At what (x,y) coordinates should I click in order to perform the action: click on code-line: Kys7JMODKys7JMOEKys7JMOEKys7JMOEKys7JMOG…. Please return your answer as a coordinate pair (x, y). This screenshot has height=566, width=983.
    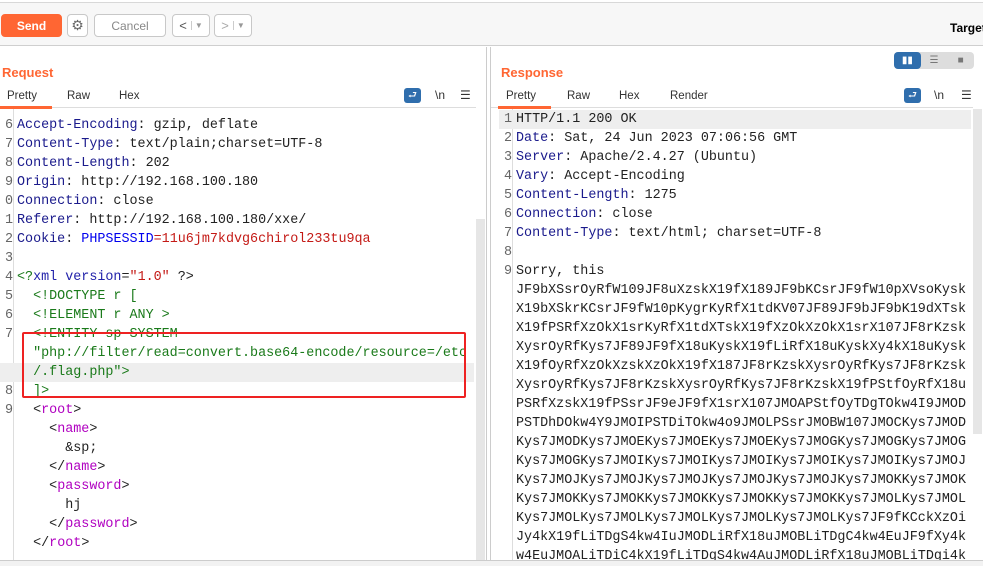
    Looking at the image, I should click on (735, 442).